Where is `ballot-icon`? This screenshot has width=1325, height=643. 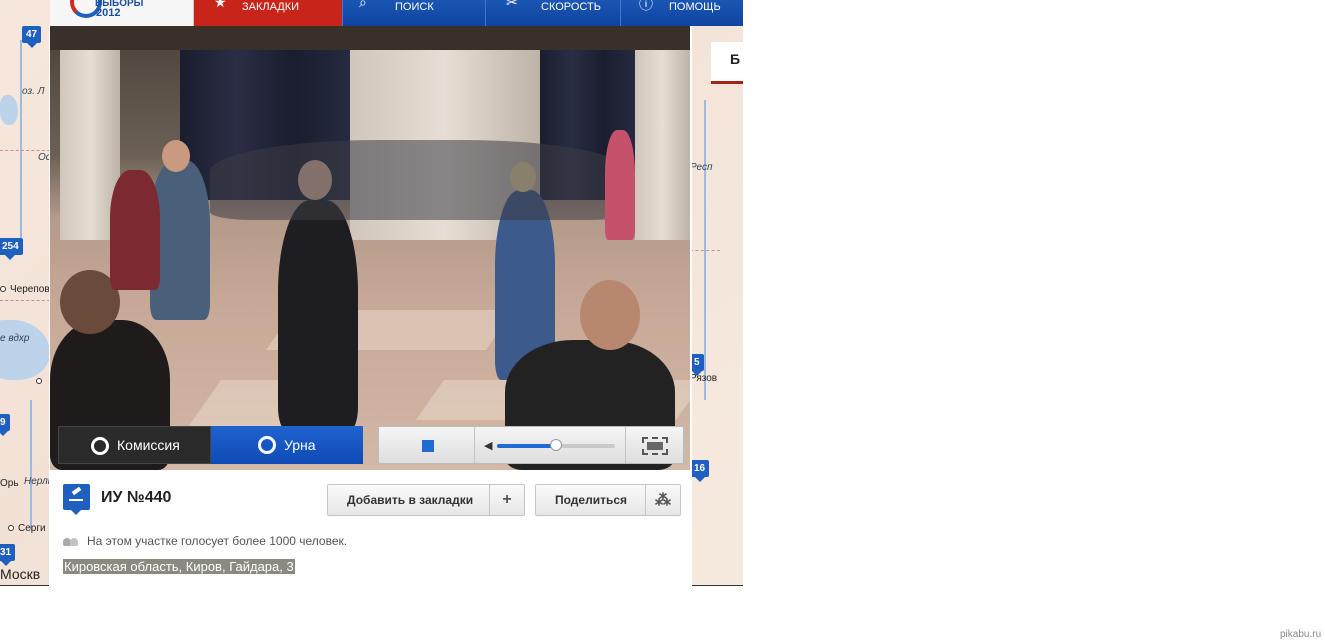 ballot-icon is located at coordinates (76, 499).